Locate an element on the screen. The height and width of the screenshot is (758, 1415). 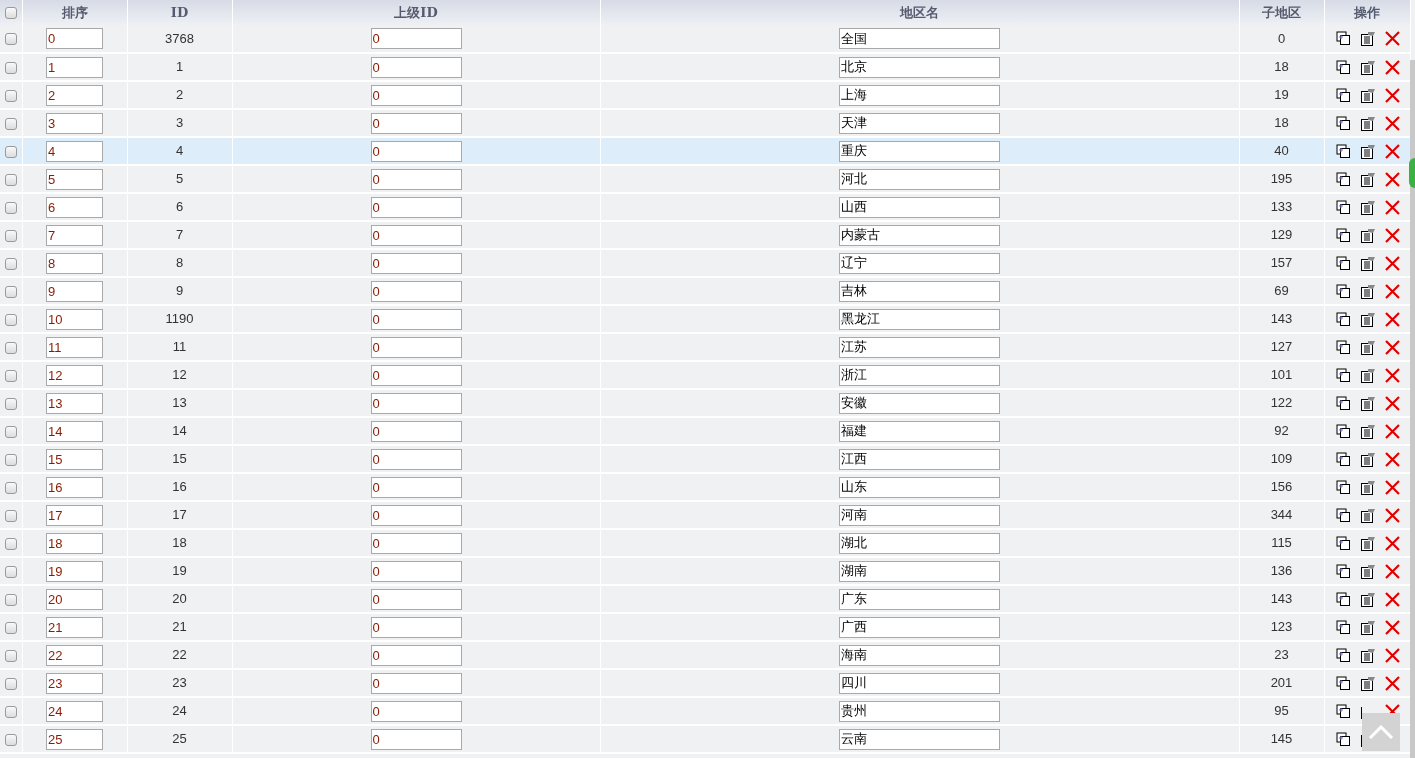
sort-input: 19 is located at coordinates (74, 571).